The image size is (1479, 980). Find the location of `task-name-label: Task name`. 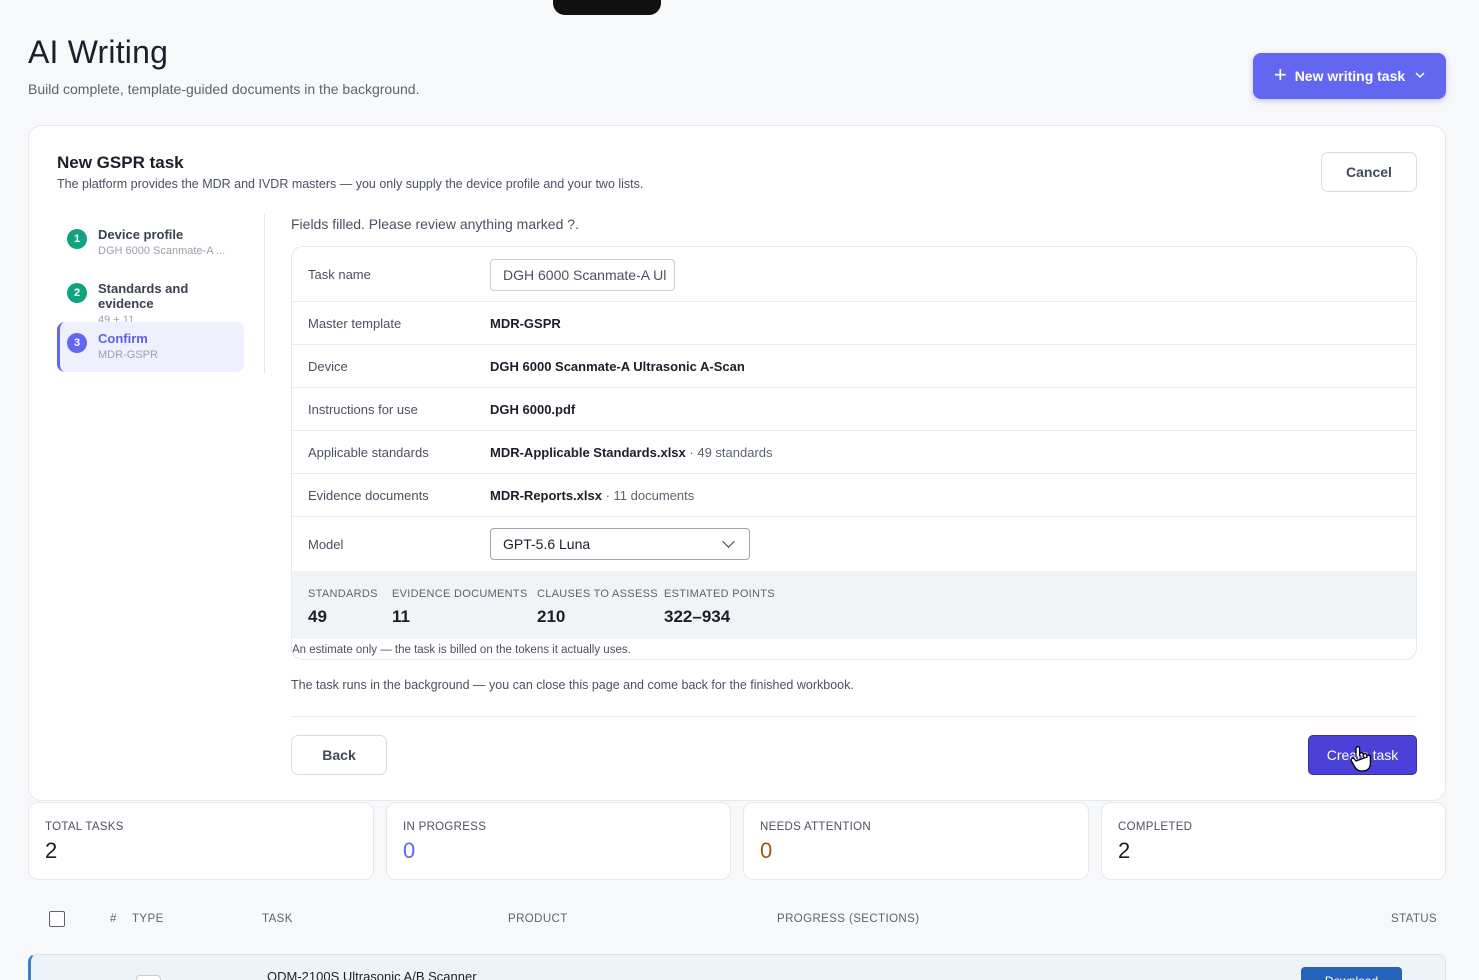

task-name-label: Task name is located at coordinates (339, 274).